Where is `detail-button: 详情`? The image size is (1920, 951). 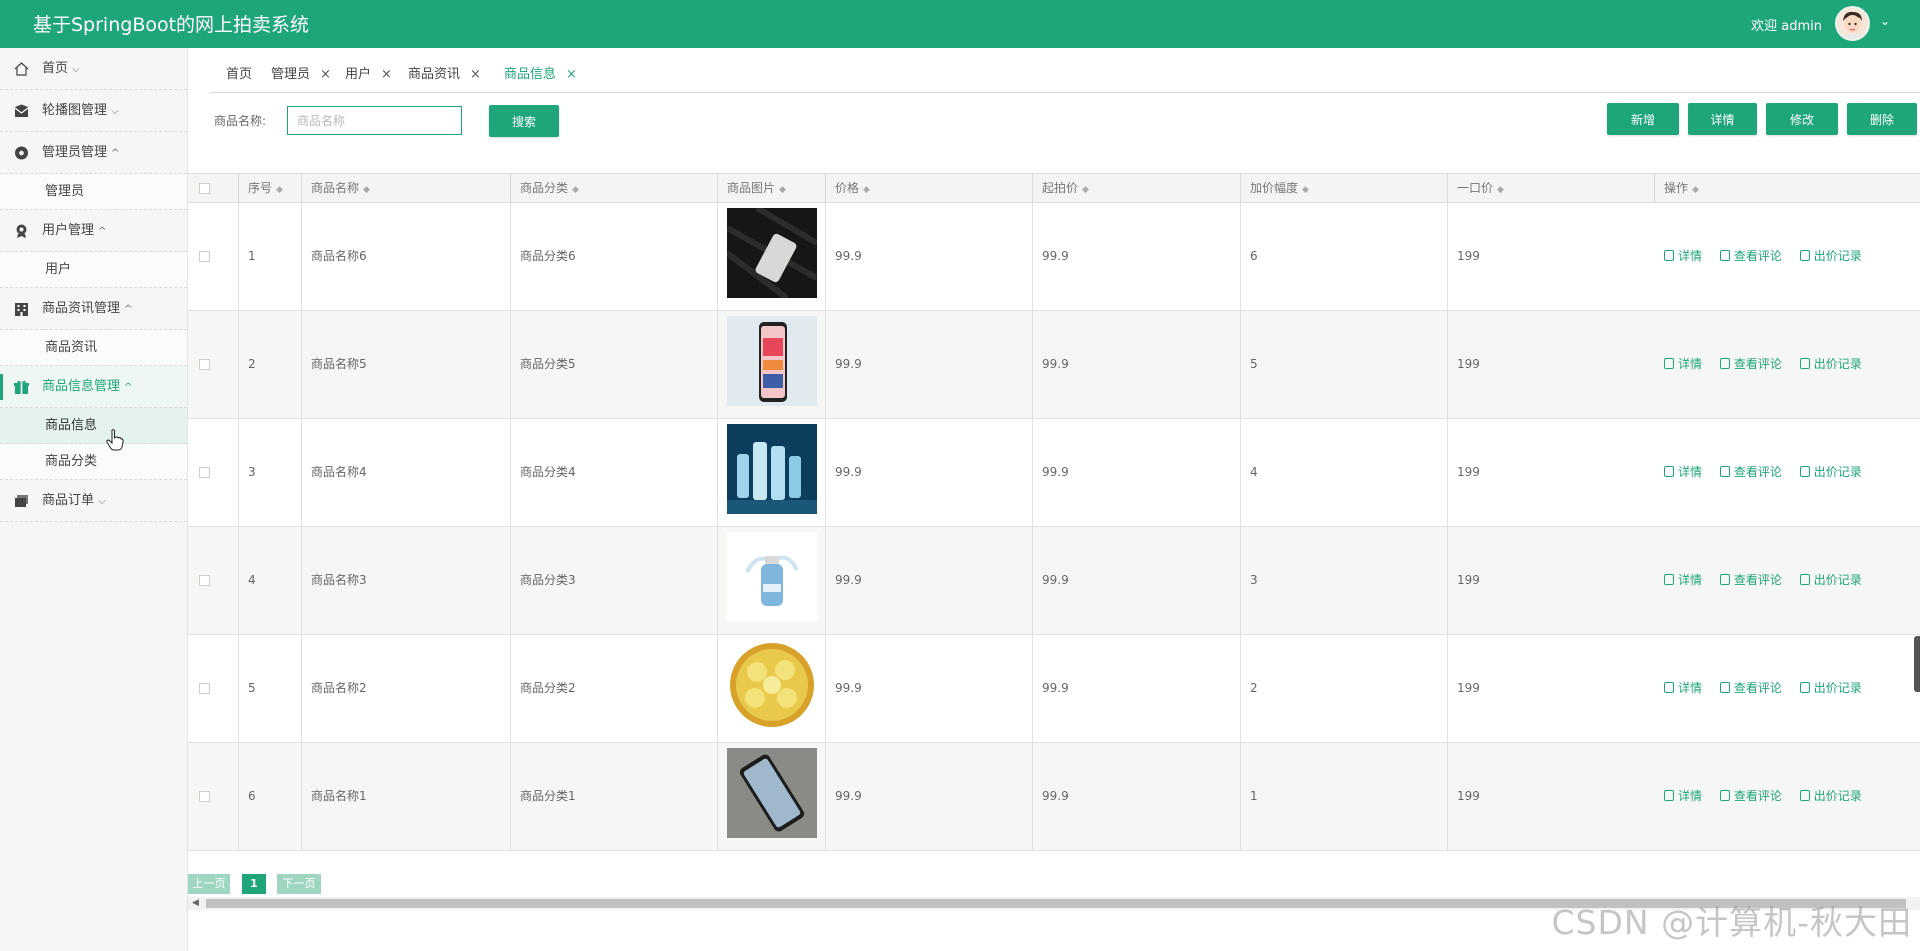 detail-button: 详情 is located at coordinates (1722, 119).